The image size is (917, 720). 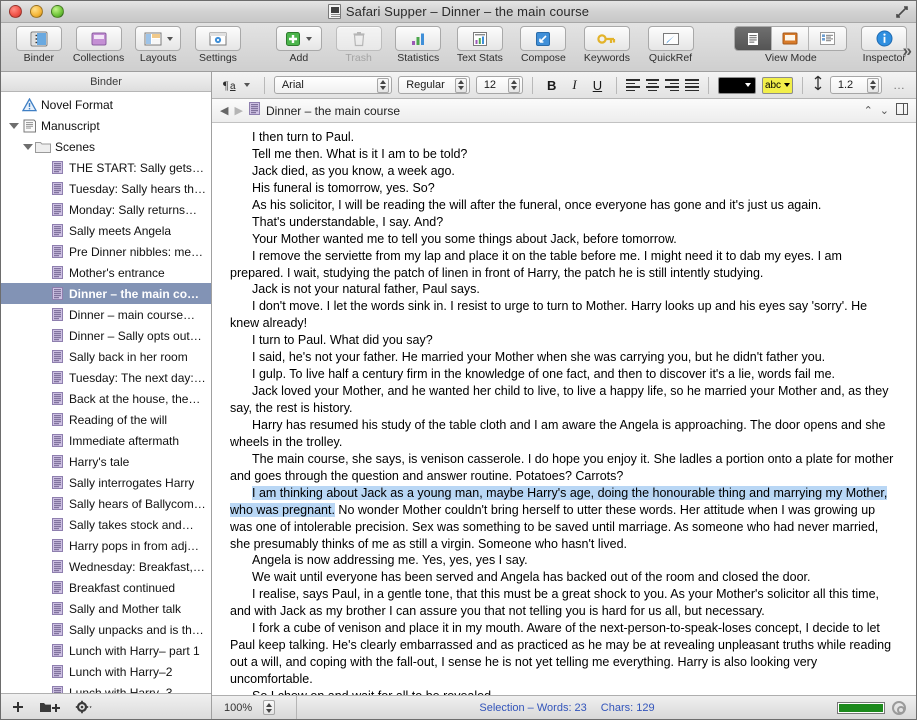 I want to click on view-mode-segmented-control, so click(x=791, y=38).